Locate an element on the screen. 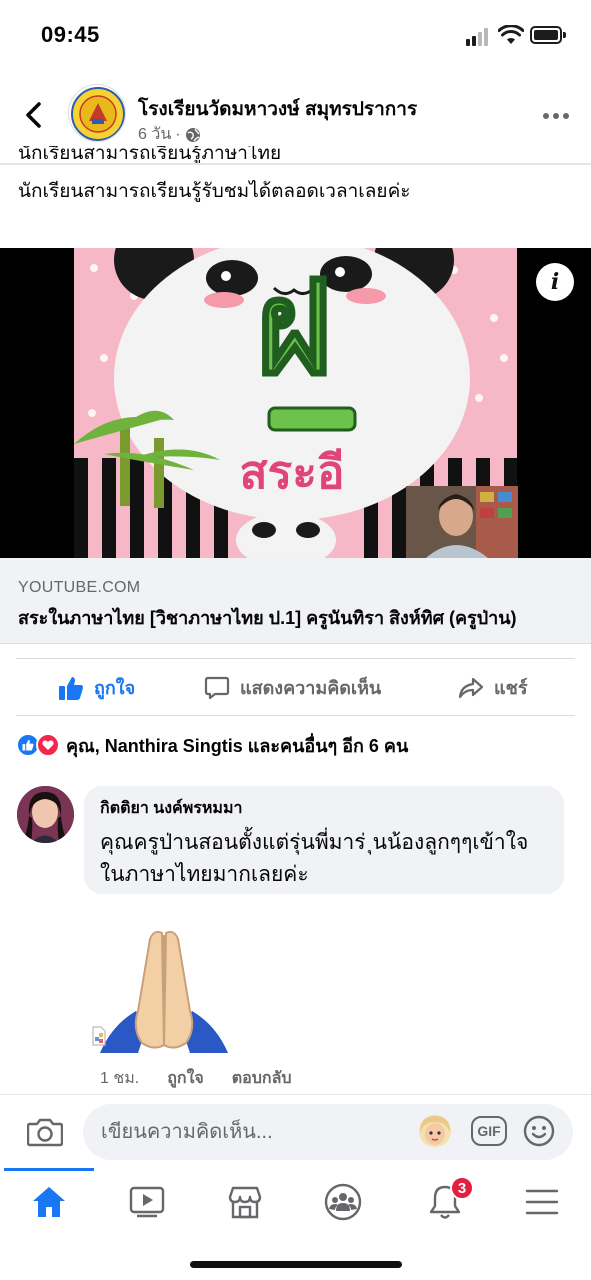 This screenshot has width=591, height=1280. share-button: แชร์ is located at coordinates (493, 687).